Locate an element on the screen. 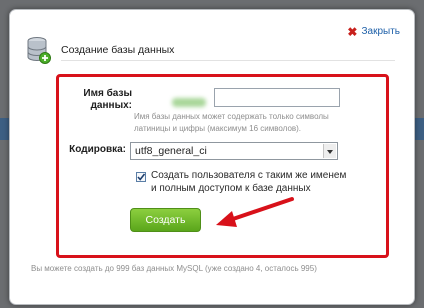 This screenshot has width=424, height=308. database-name-label-line2: данных: is located at coordinates (111, 105).